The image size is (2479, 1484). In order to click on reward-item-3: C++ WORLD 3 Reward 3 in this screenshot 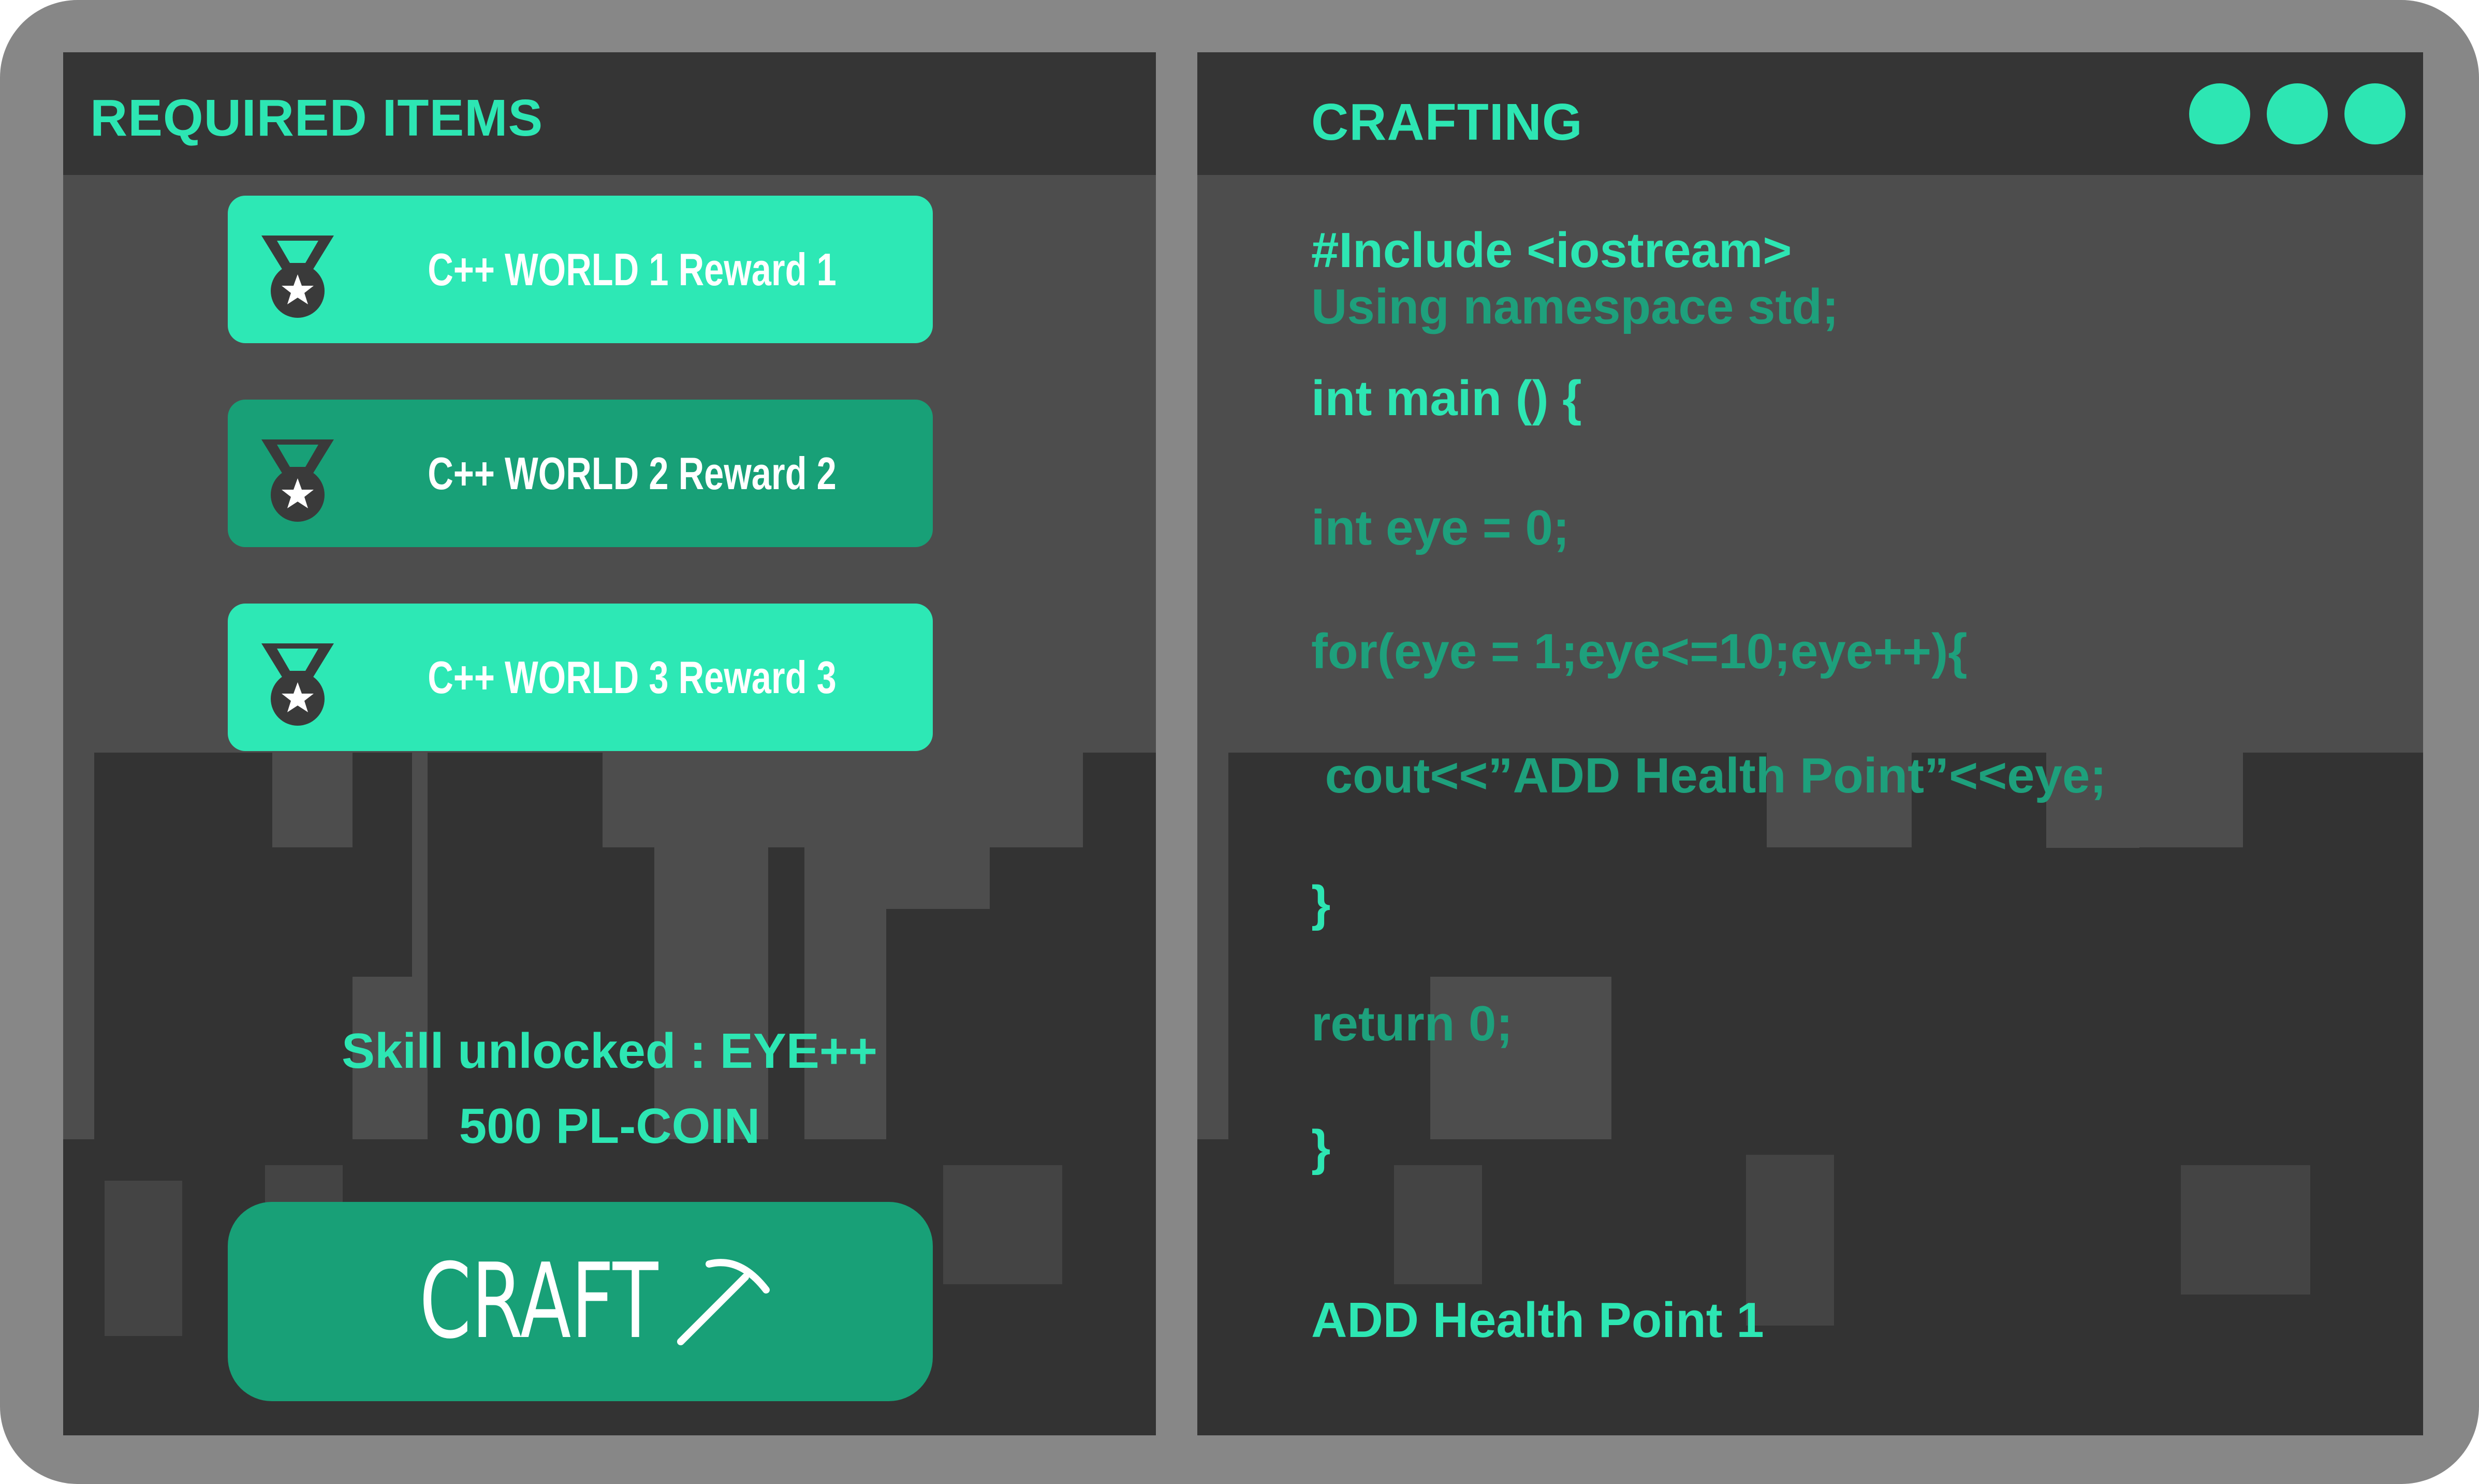, I will do `click(580, 677)`.